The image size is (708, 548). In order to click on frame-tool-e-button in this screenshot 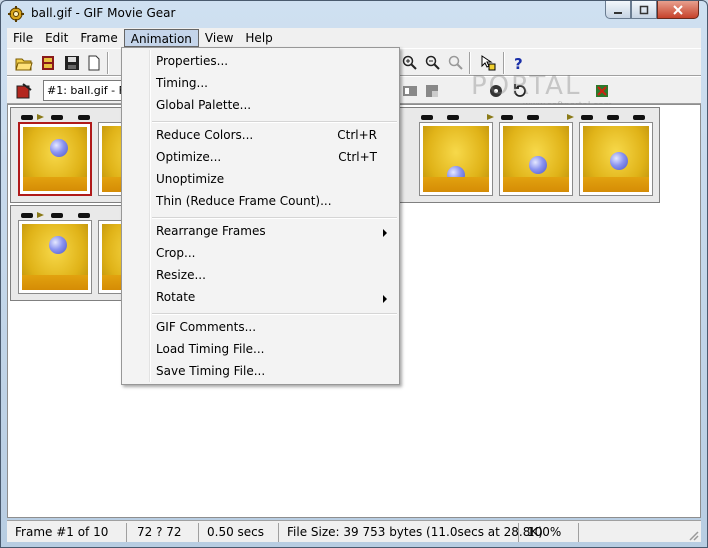, I will do `click(602, 91)`.